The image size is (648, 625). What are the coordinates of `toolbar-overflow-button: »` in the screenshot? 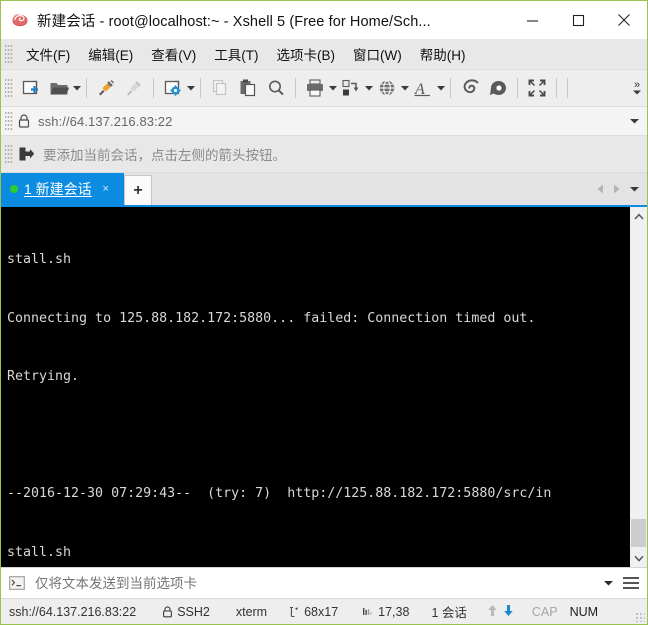 It's located at (637, 88).